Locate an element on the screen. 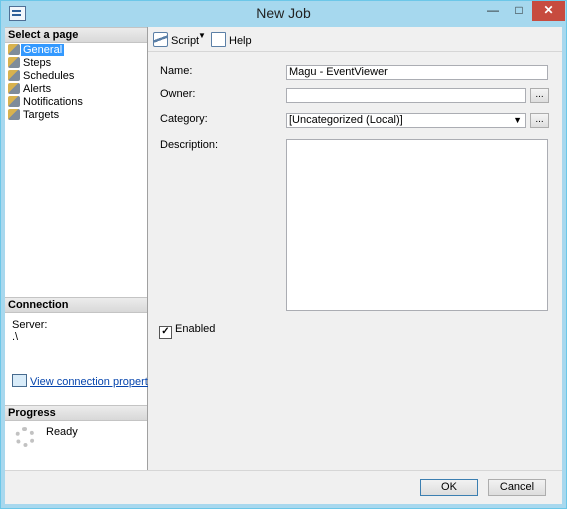  button-bar: OK Cancel is located at coordinates (283, 487).